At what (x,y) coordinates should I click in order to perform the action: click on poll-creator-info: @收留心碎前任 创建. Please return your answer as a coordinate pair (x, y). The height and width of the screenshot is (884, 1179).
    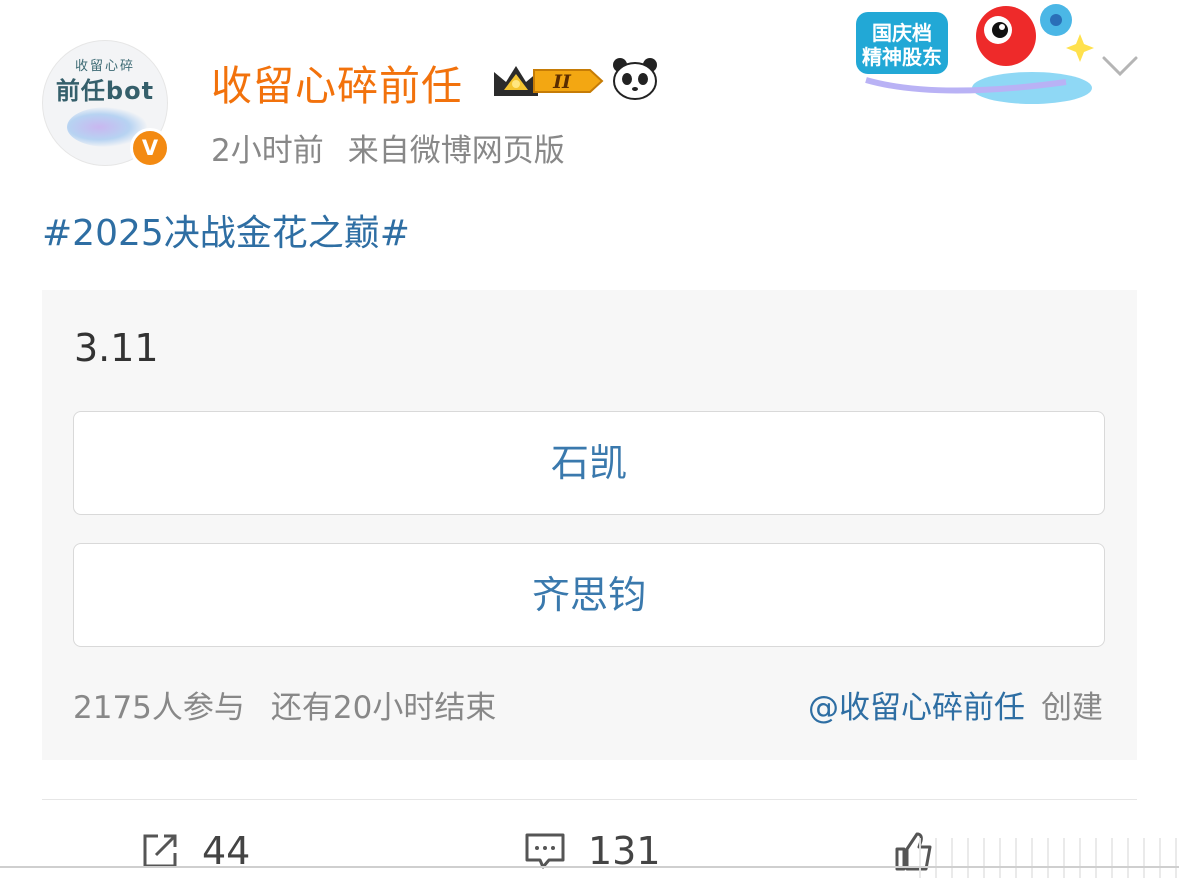
    Looking at the image, I should click on (955, 704).